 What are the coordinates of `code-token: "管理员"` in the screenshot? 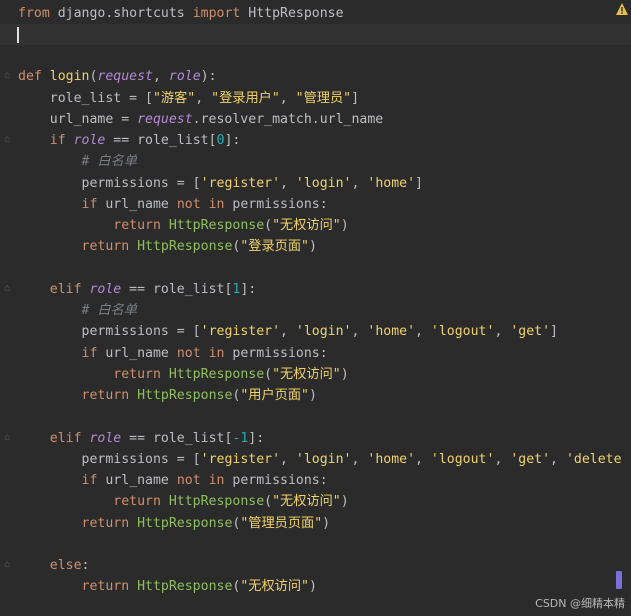 It's located at (323, 98).